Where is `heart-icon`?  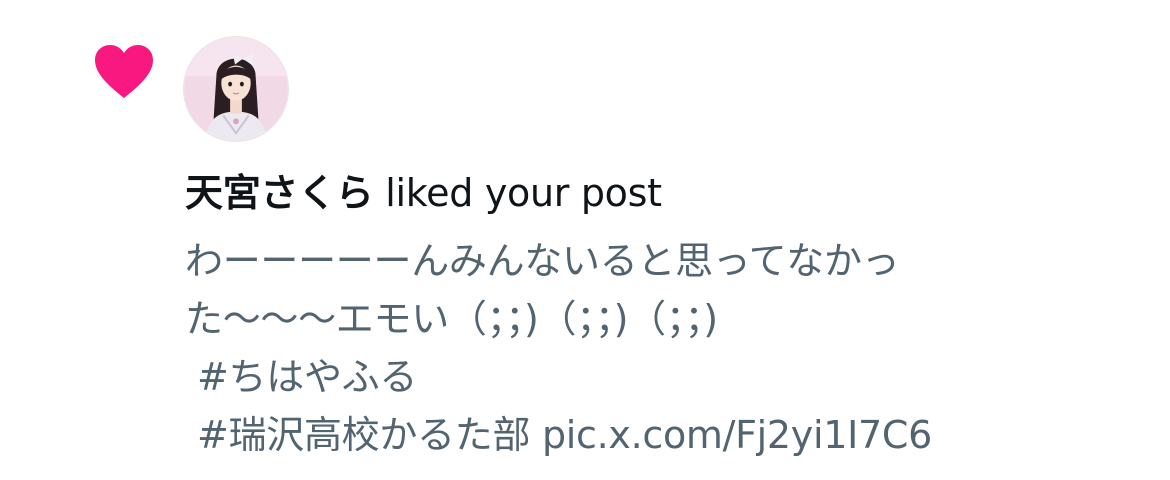
heart-icon is located at coordinates (124, 72).